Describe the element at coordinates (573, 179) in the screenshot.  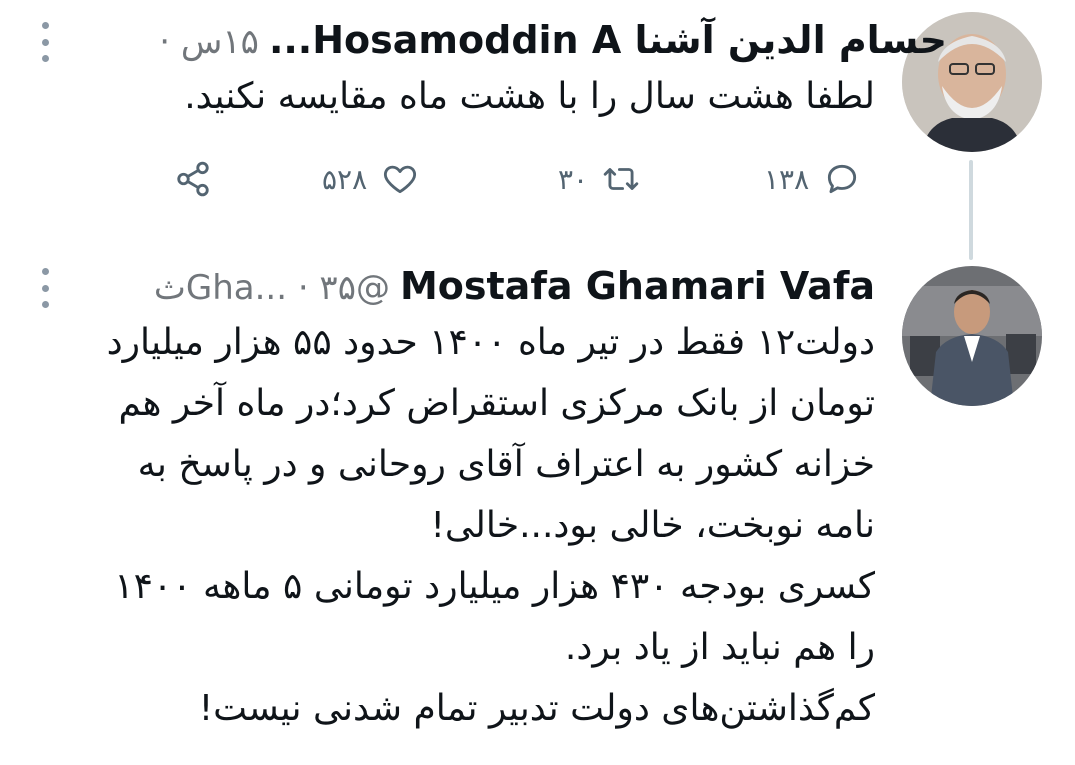
I see `retweet-count: ۳۰` at that location.